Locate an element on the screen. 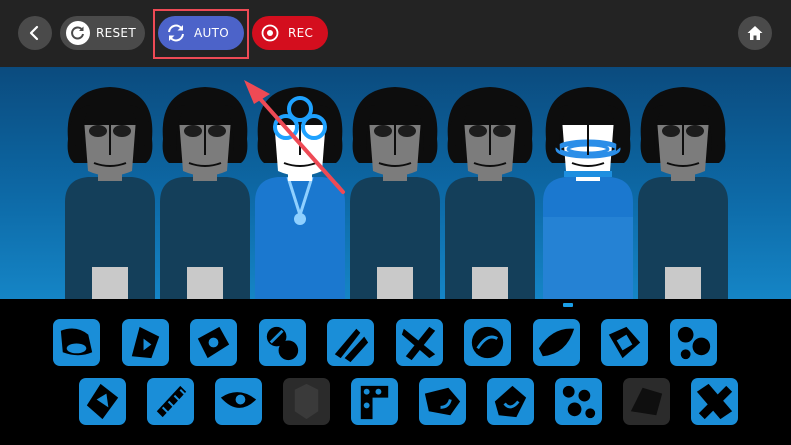  sound-icon-7-glyph is located at coordinates (487, 342).